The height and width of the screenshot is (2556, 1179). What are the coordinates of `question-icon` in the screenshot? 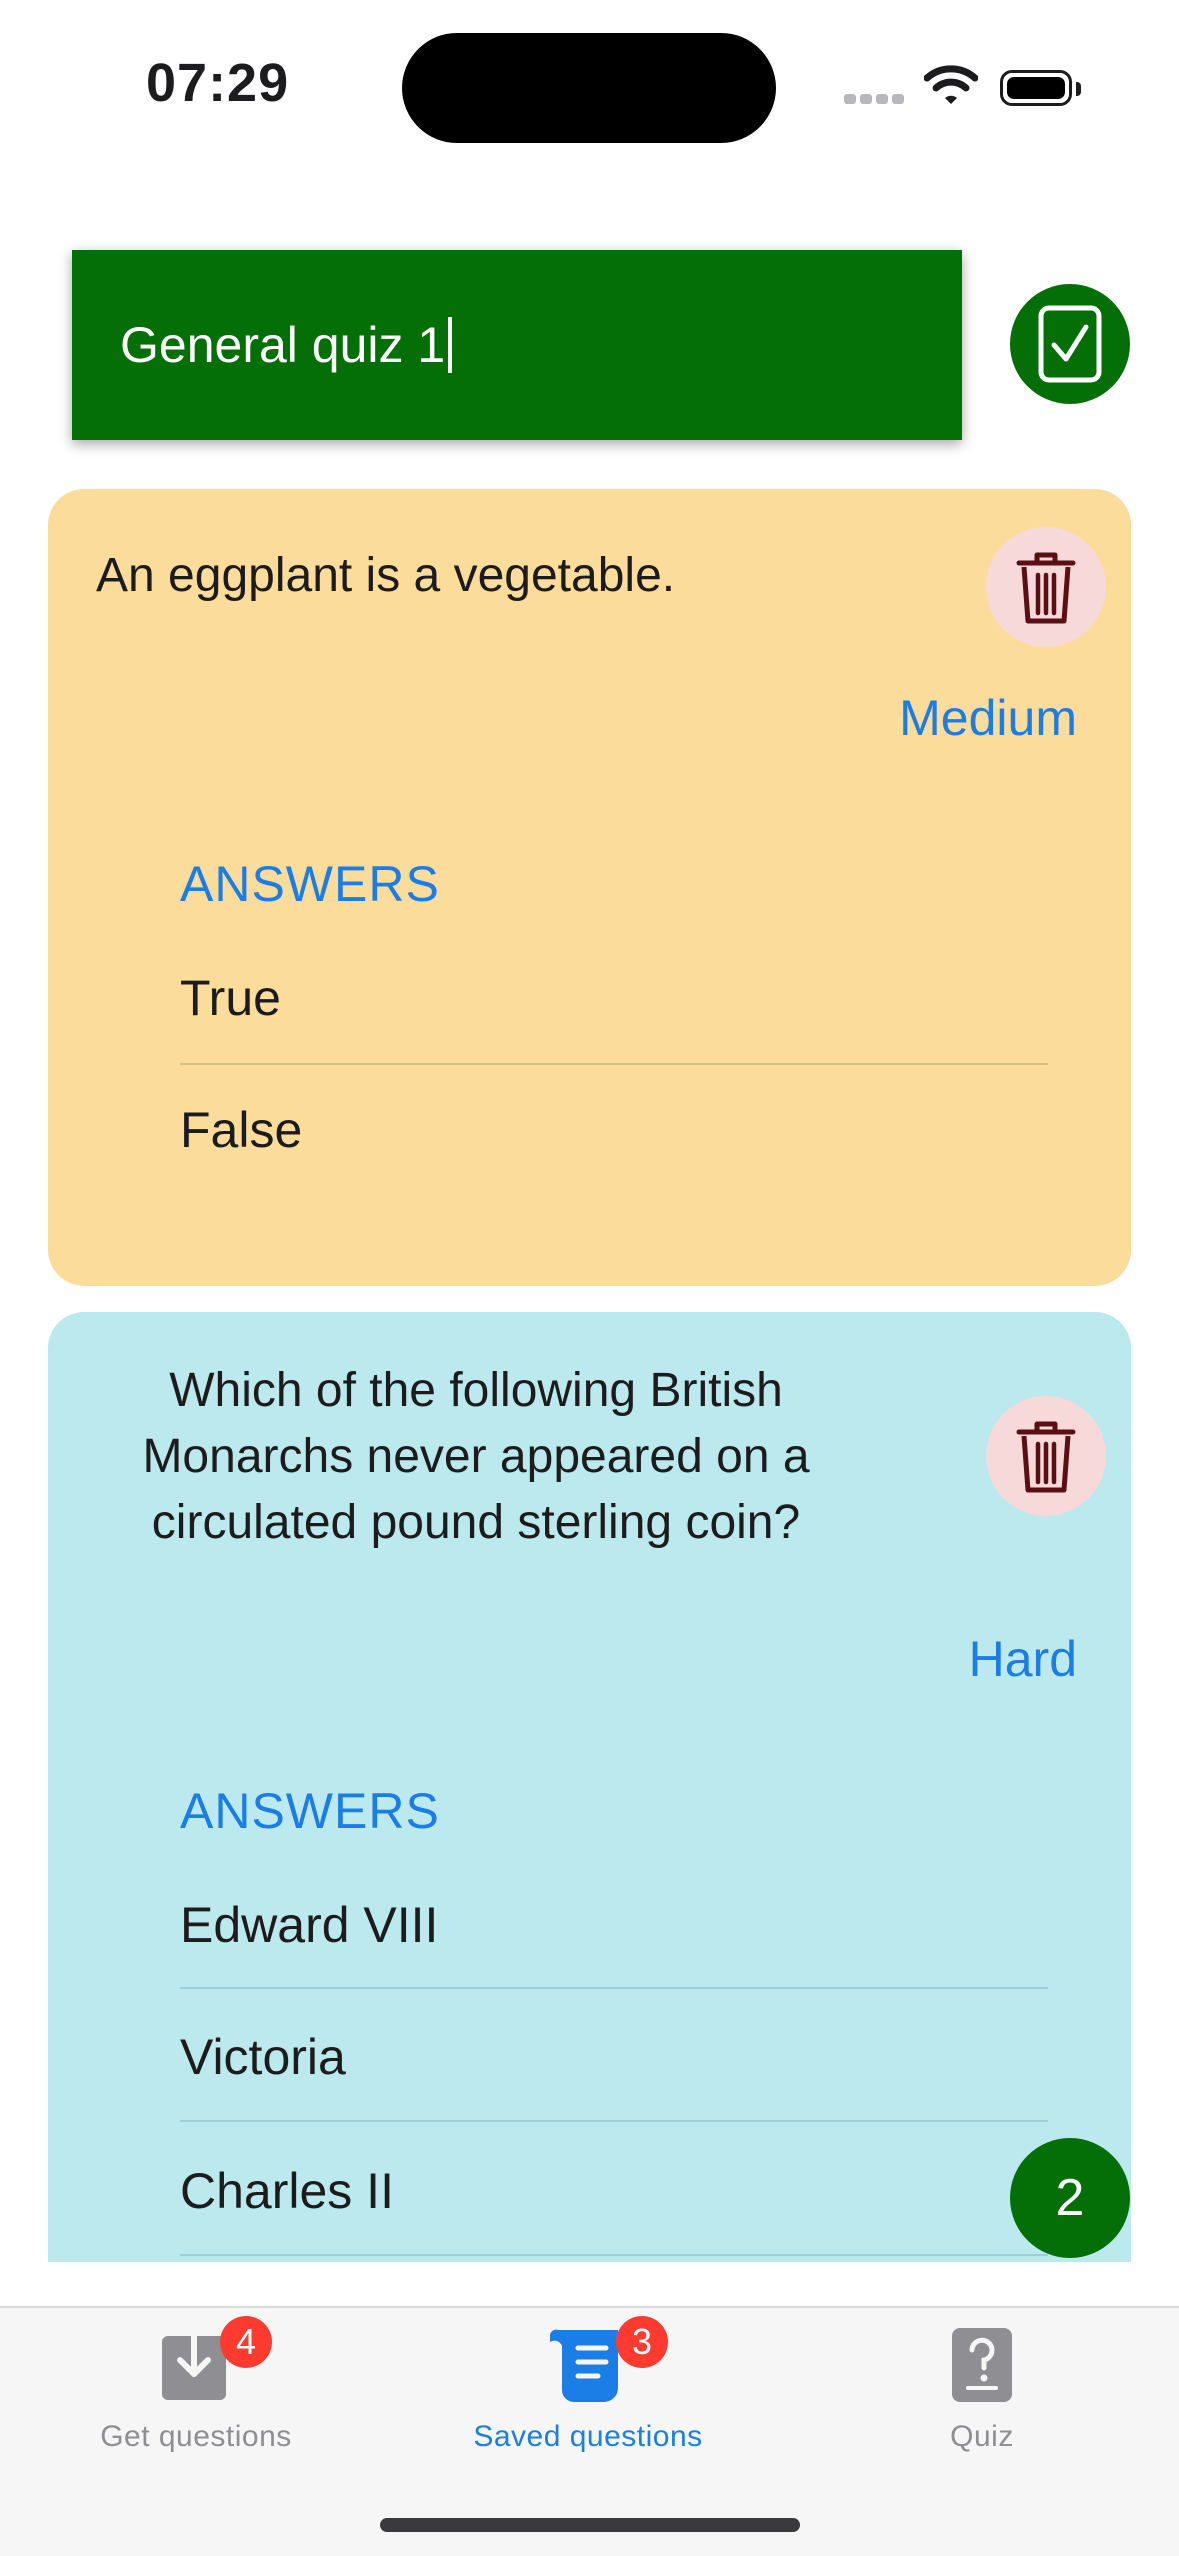 It's located at (982, 2365).